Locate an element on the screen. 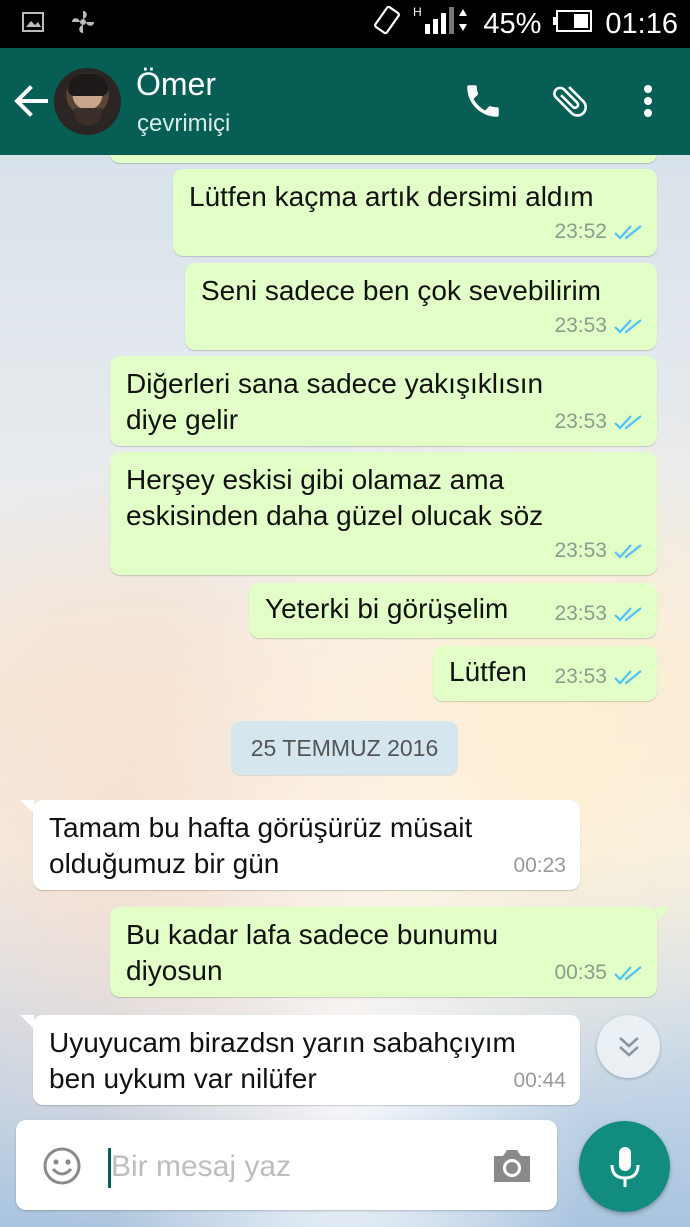 The height and width of the screenshot is (1227, 690). message-text: Yeterki bi görüşelim is located at coordinates (387, 608).